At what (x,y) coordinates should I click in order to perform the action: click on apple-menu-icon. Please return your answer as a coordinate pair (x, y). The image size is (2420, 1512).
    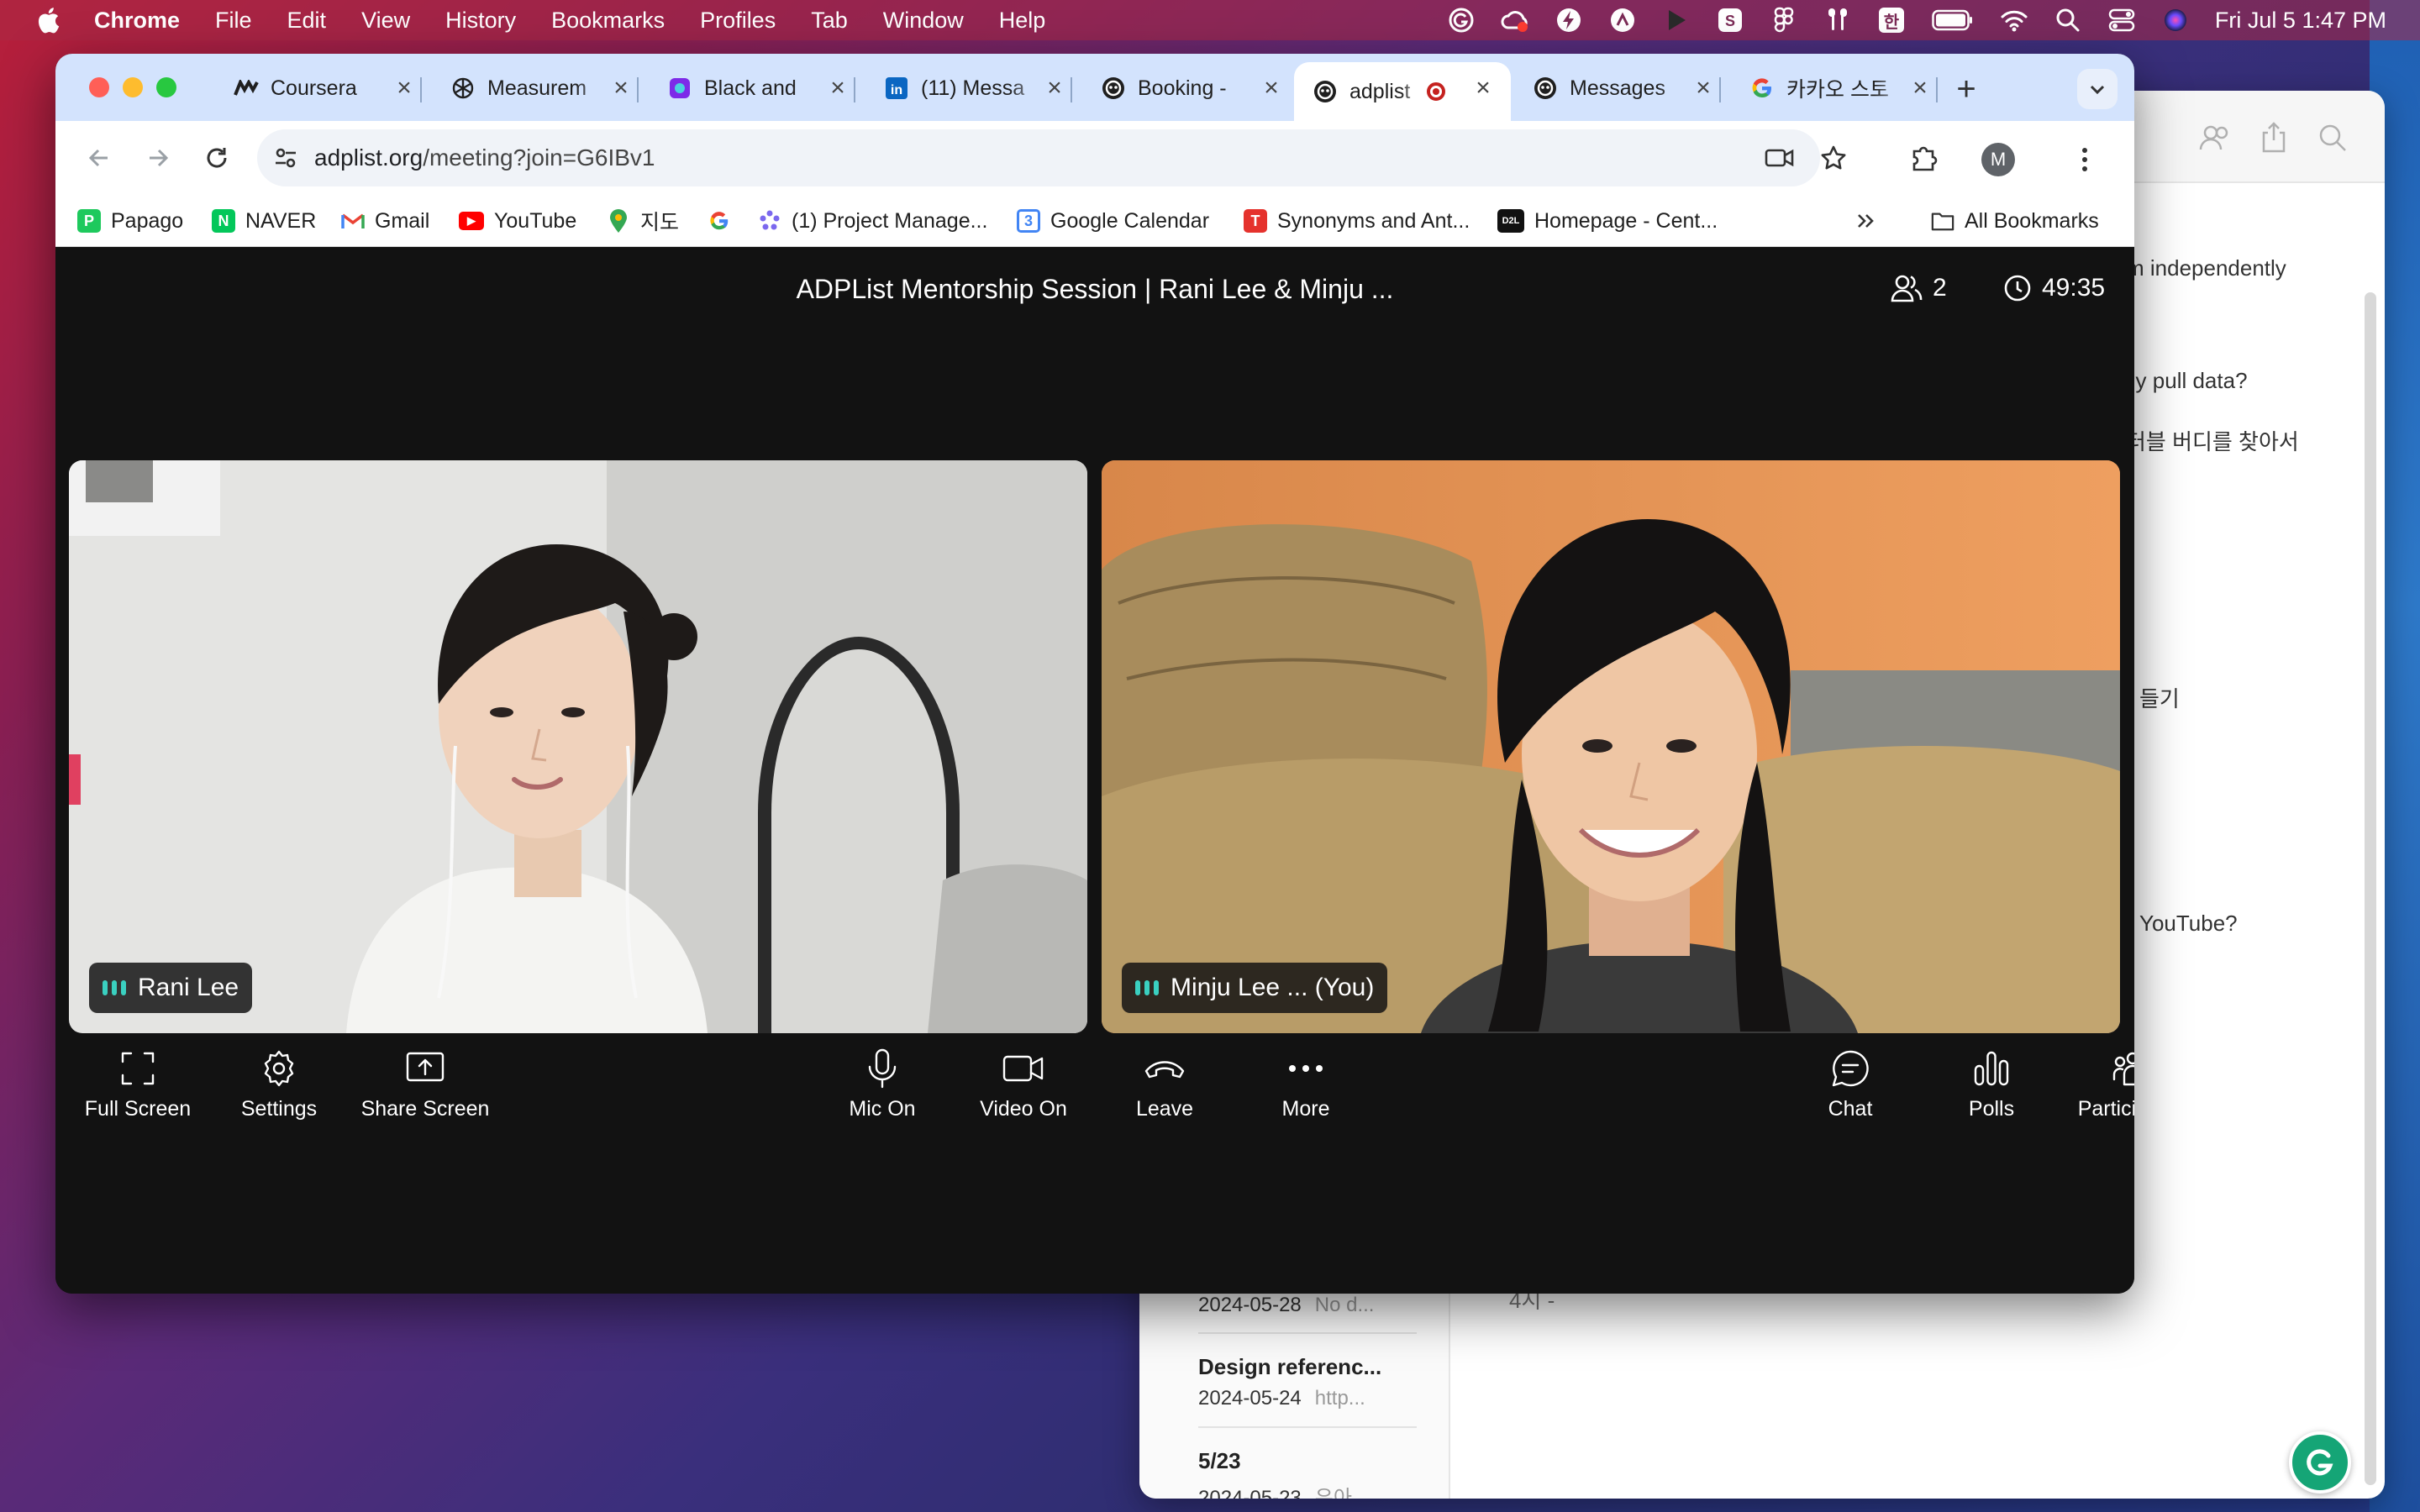
    Looking at the image, I should click on (47, 20).